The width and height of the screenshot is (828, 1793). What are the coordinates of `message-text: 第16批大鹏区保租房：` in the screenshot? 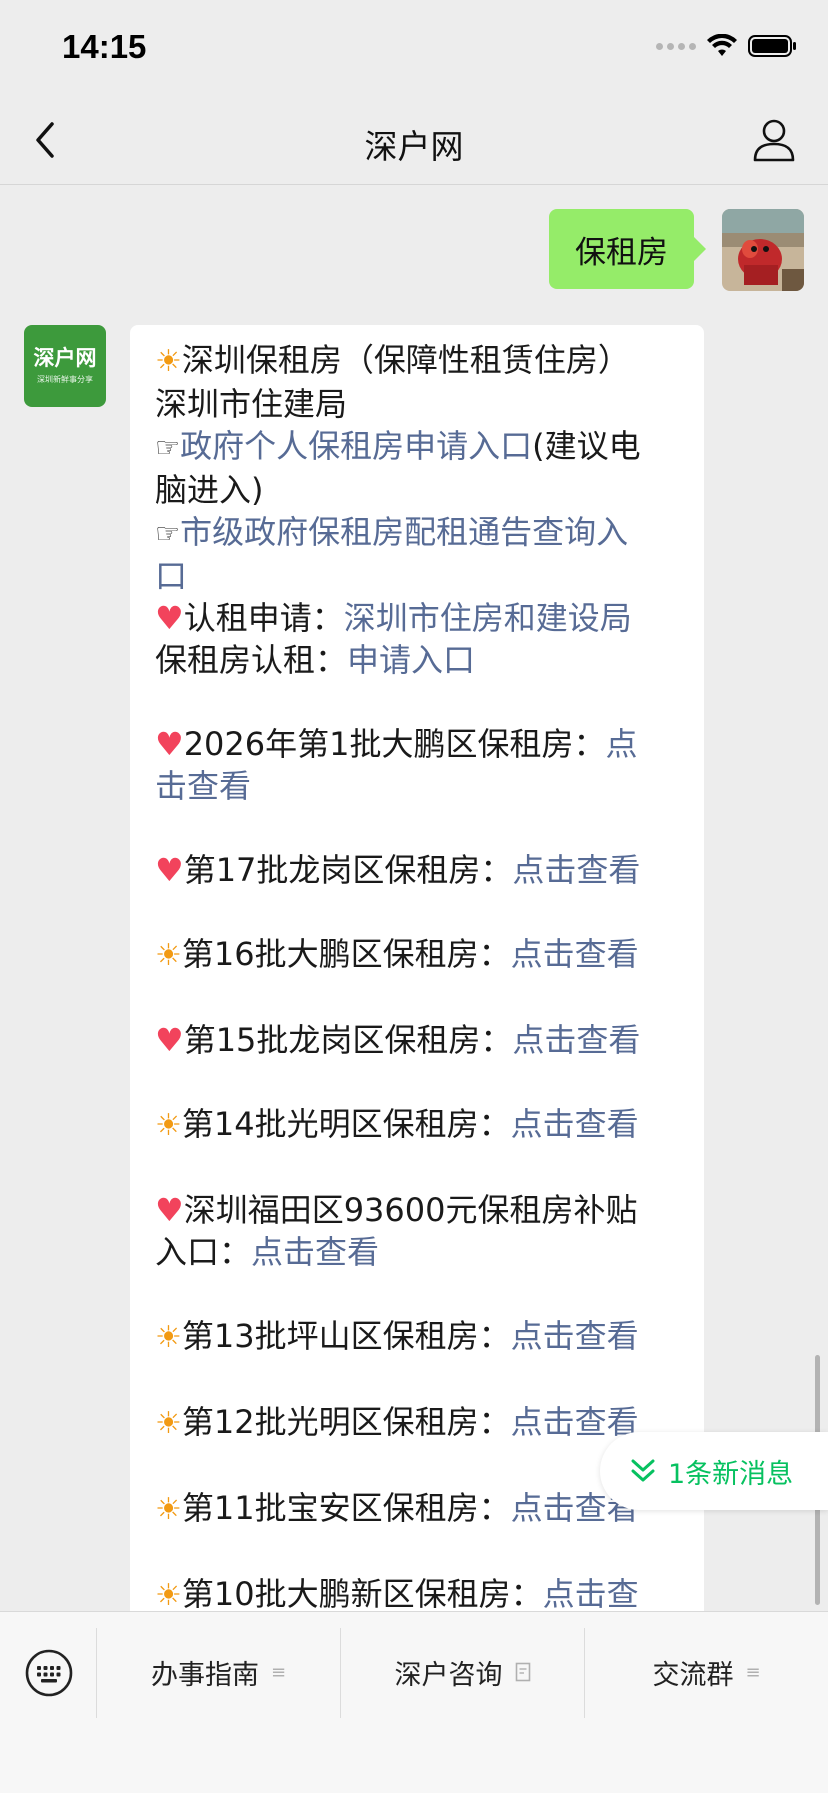 It's located at (346, 954).